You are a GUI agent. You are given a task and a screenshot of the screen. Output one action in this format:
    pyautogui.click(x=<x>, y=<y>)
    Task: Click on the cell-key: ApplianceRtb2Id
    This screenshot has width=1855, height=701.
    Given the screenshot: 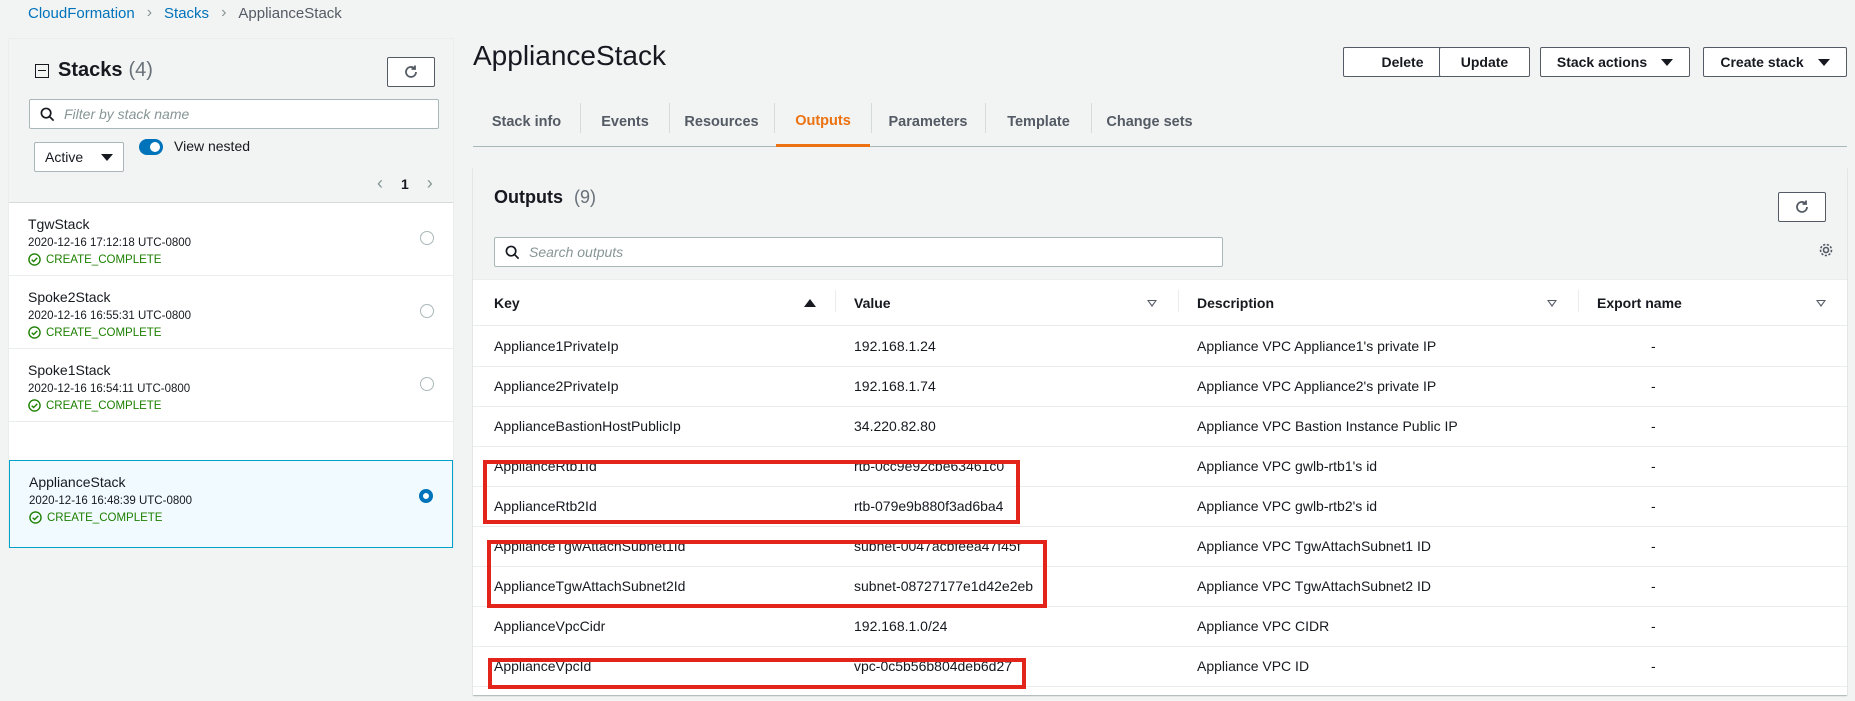 What is the action you would take?
    pyautogui.click(x=545, y=506)
    